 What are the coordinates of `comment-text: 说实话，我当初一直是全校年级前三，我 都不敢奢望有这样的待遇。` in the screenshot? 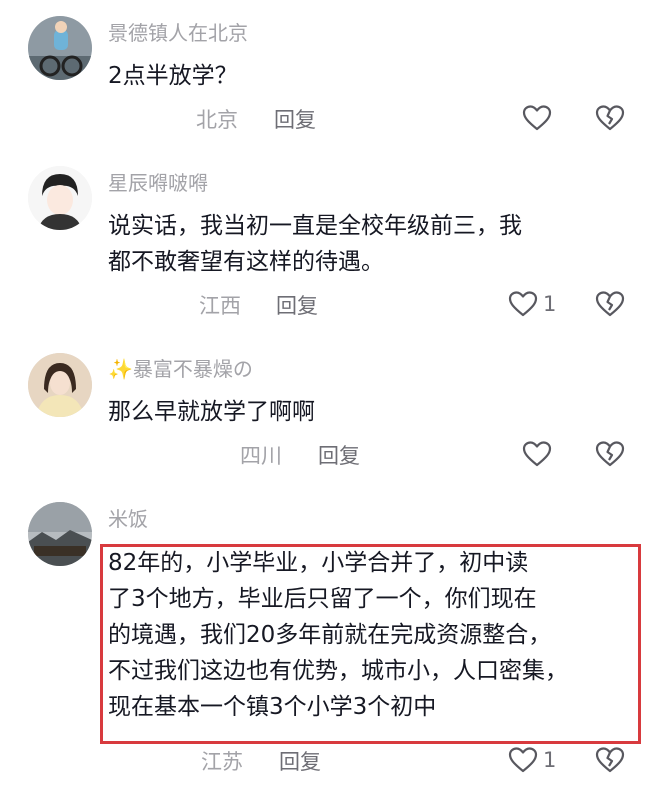 It's located at (315, 244).